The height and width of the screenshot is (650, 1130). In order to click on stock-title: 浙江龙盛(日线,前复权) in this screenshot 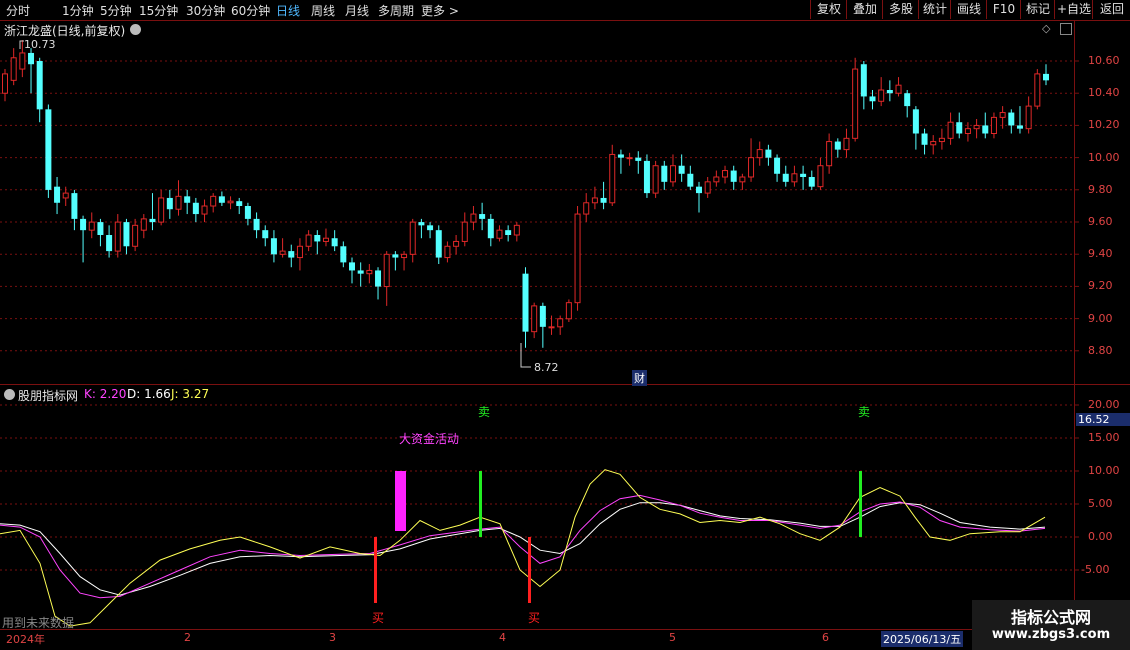, I will do `click(65, 31)`.